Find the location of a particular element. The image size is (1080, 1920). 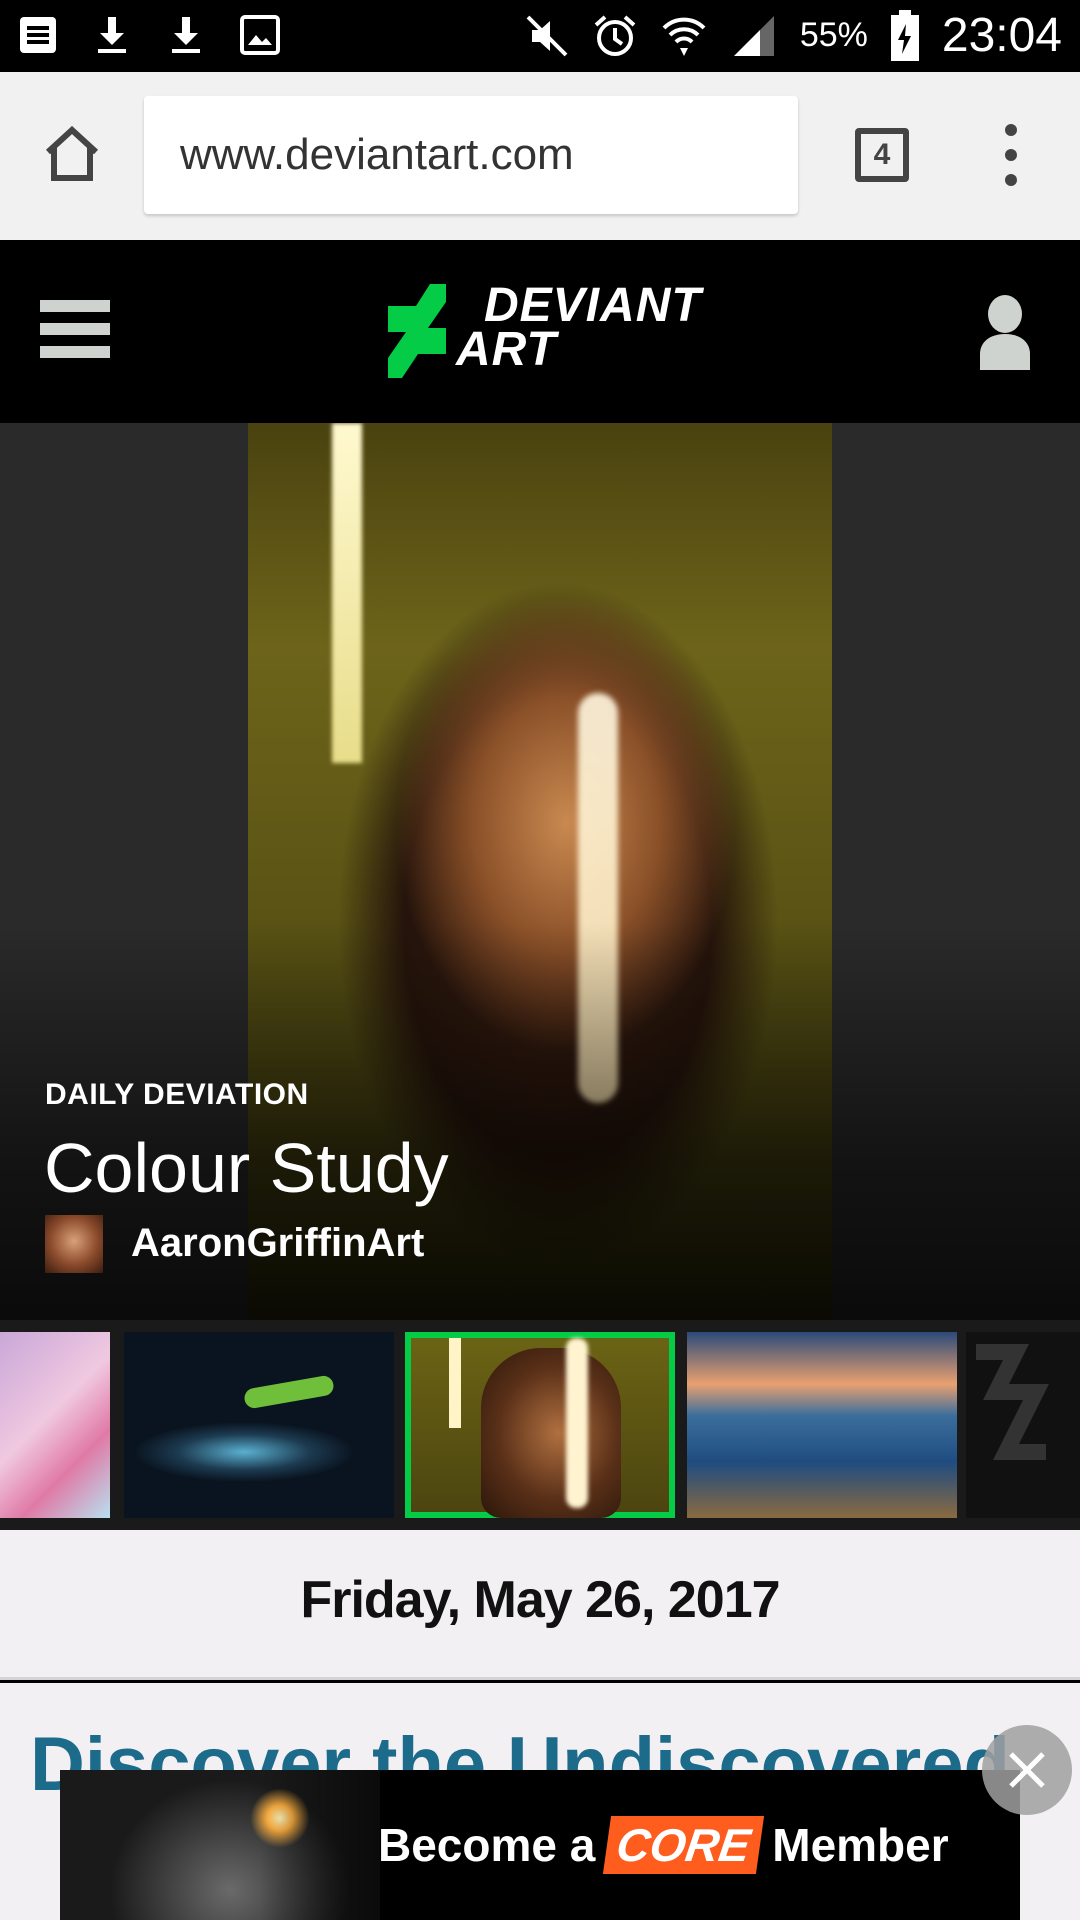

status-bar: 55% 23:04 is located at coordinates (540, 36).